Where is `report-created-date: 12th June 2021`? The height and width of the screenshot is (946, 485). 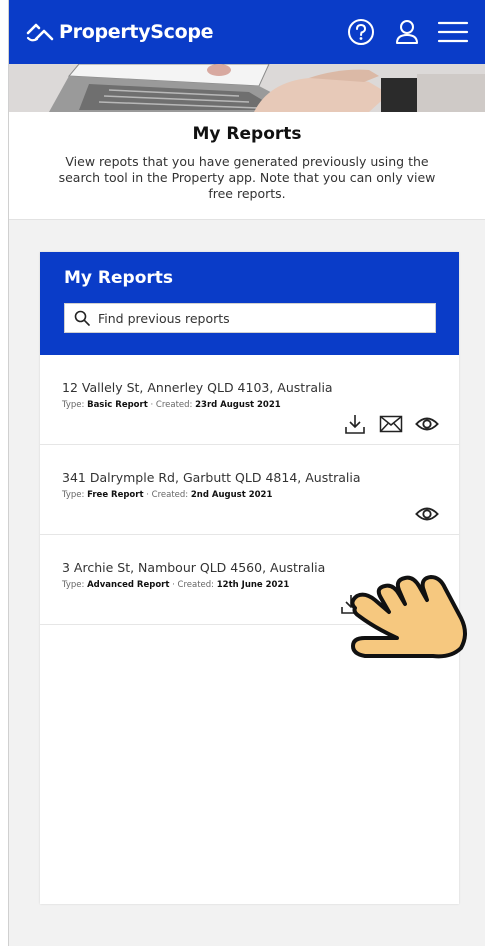
report-created-date: 12th June 2021 is located at coordinates (253, 585).